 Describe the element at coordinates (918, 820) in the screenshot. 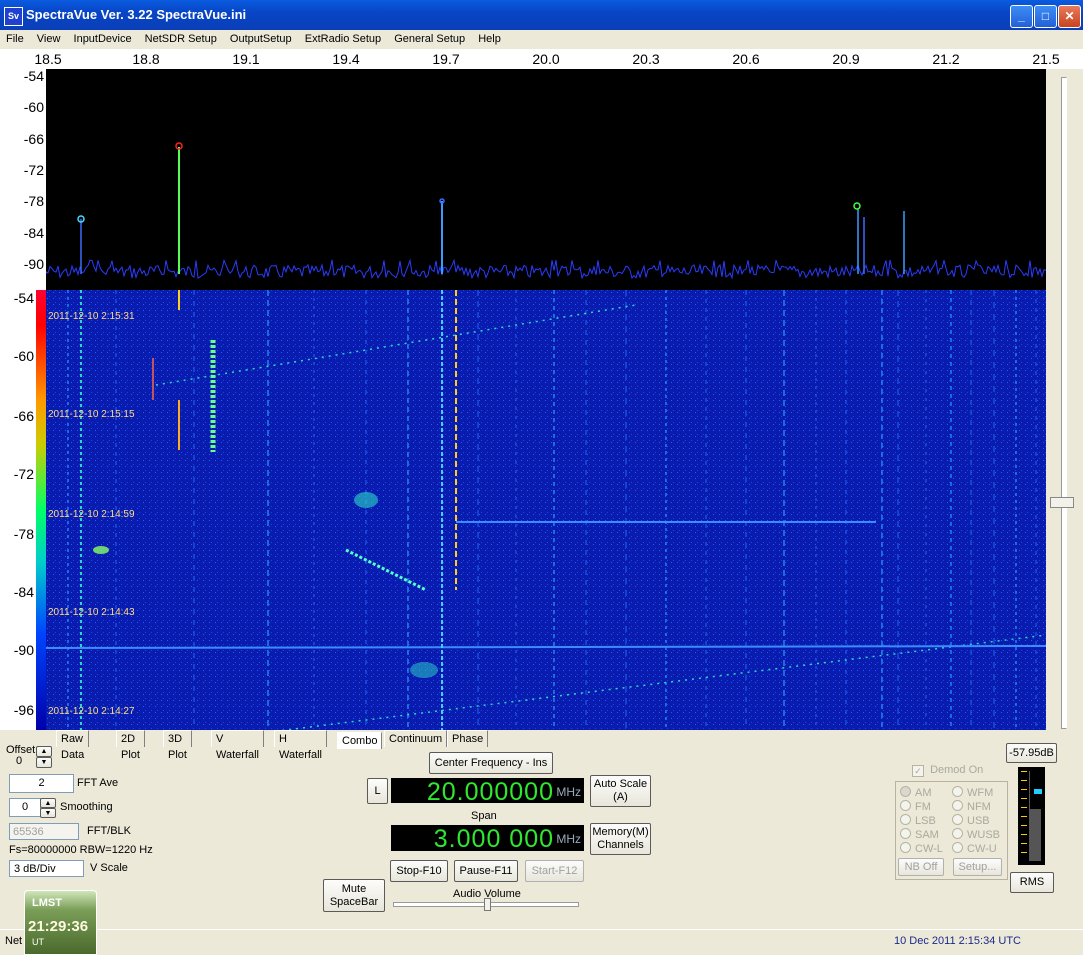

I see `mode-lsb-radio: LSB` at that location.